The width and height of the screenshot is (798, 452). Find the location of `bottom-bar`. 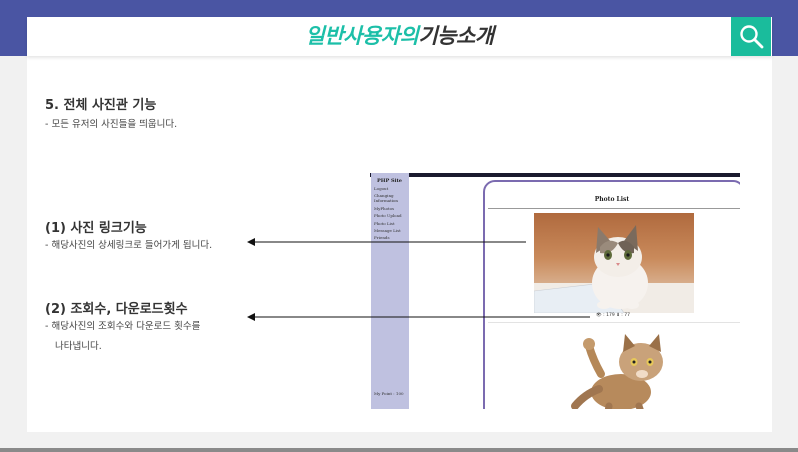

bottom-bar is located at coordinates (399, 450).